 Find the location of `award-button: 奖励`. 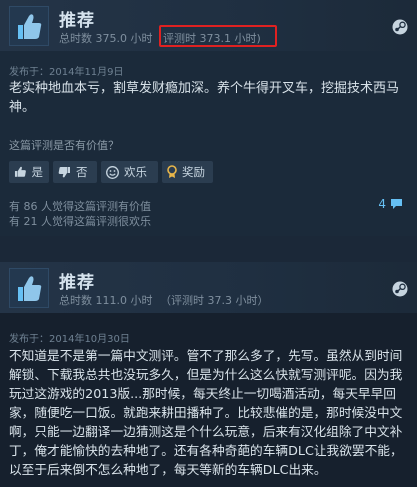

award-button: 奖励 is located at coordinates (187, 172).